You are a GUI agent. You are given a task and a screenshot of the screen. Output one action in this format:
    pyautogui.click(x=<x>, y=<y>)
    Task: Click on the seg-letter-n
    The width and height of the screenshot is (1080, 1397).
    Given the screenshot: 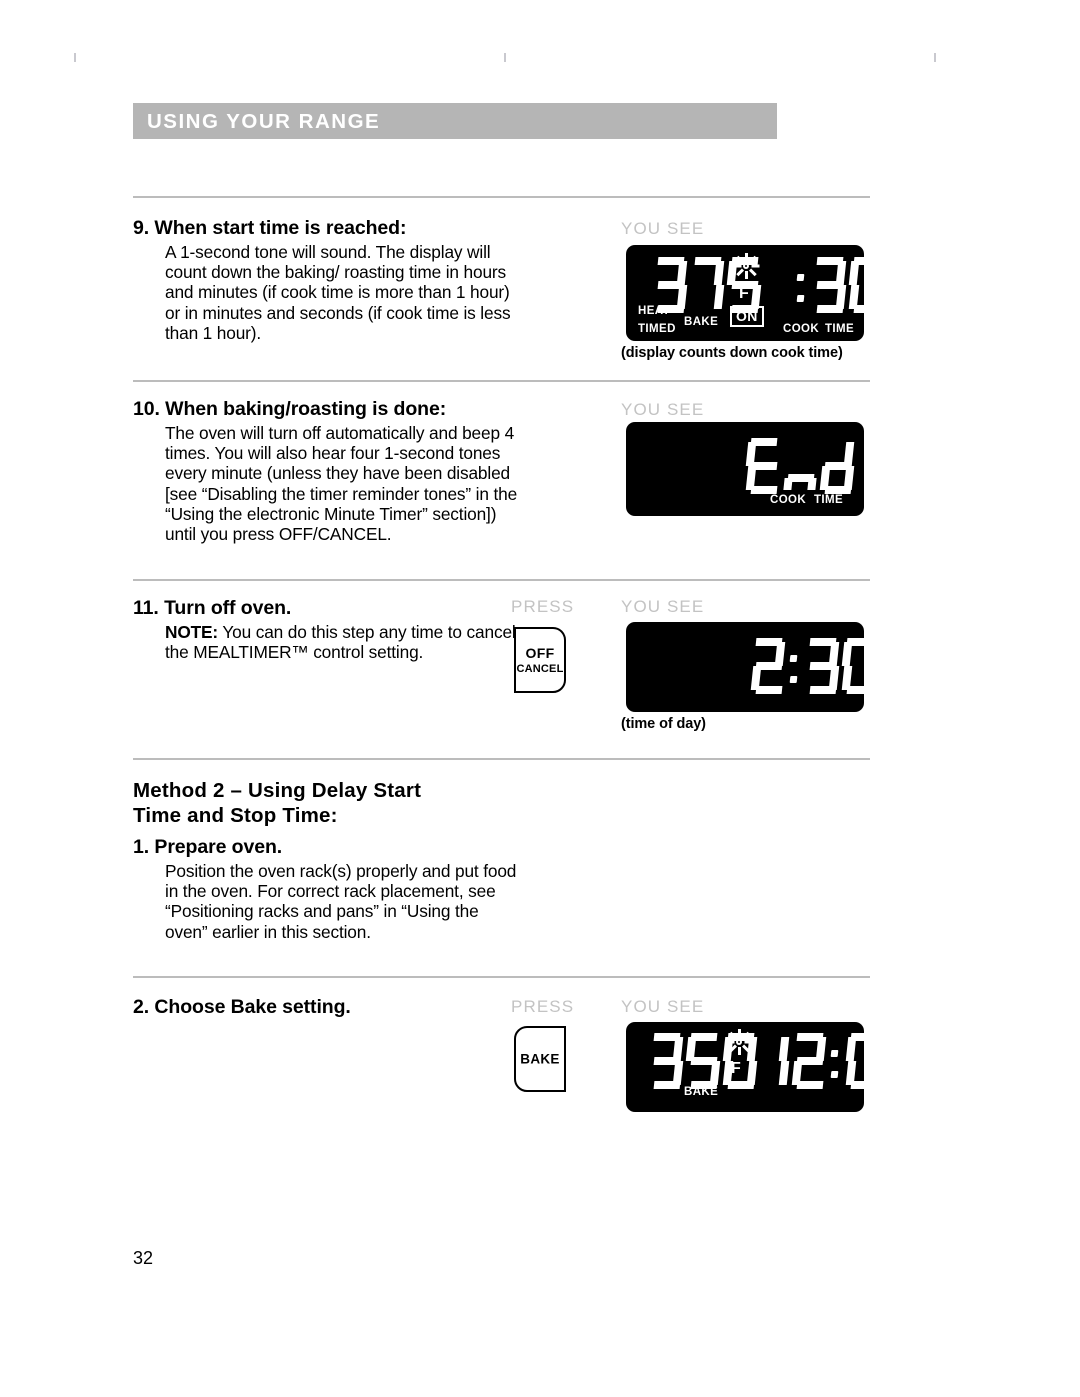 What is the action you would take?
    pyautogui.click(x=799, y=466)
    